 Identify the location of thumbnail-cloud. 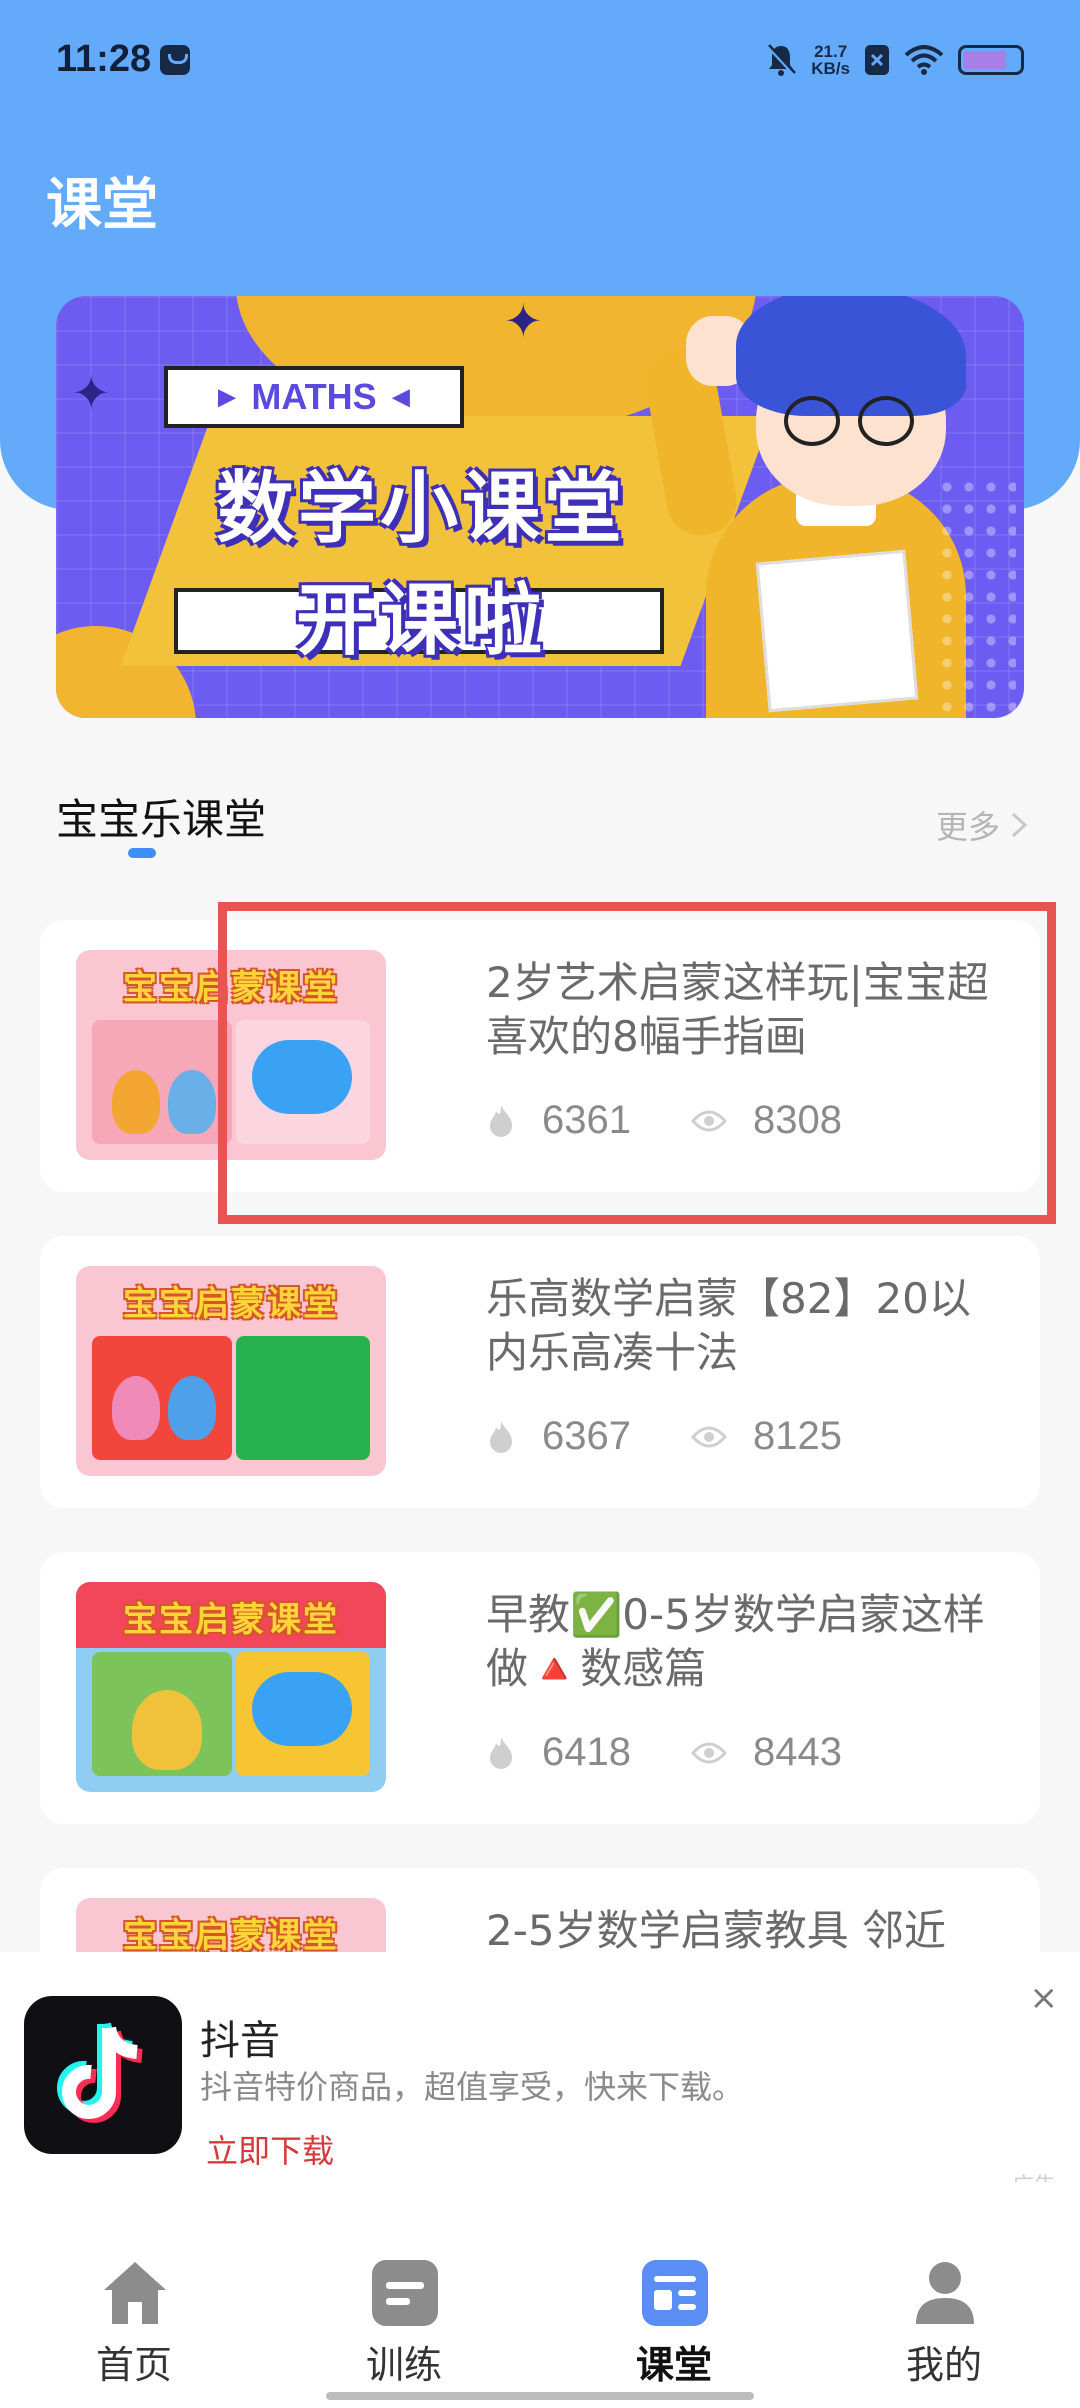
(302, 1709).